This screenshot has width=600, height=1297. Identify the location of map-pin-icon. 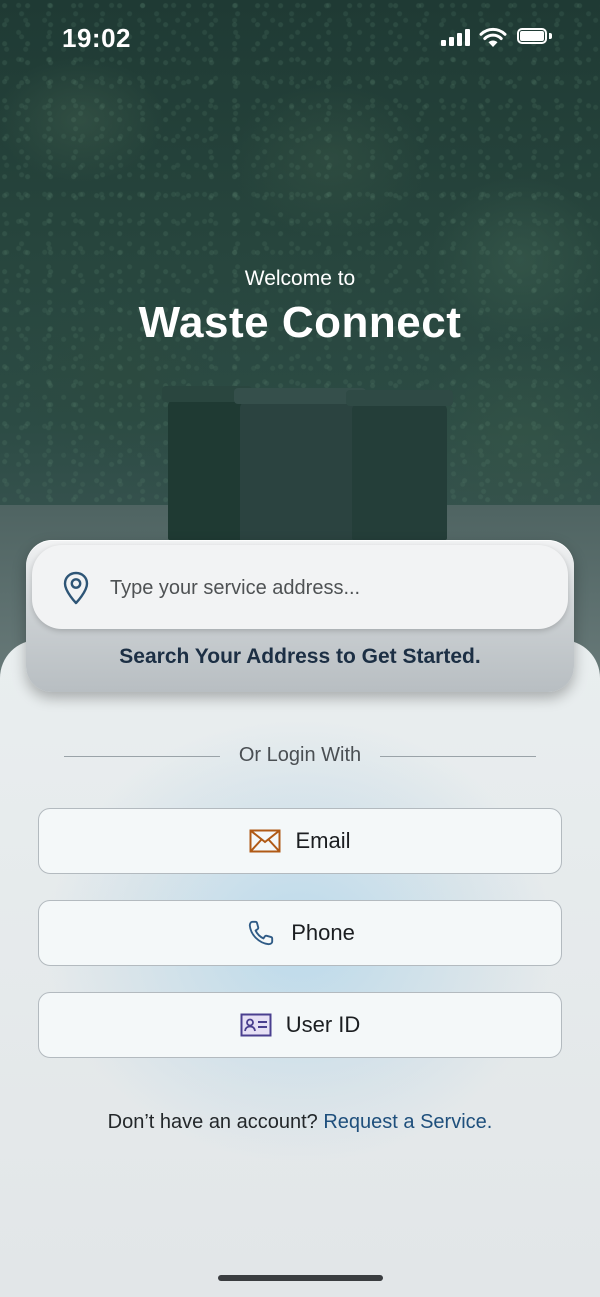
(76, 588).